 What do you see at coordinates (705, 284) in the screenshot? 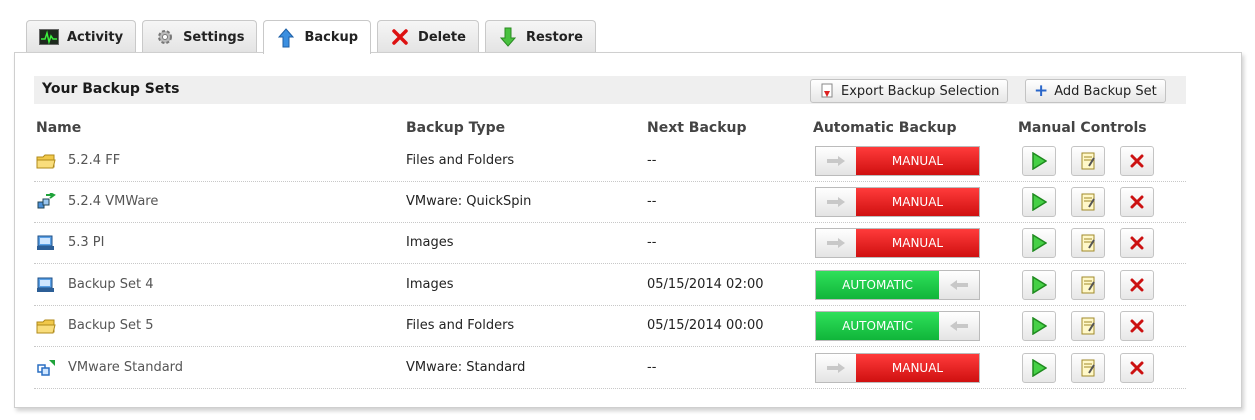
I see `next-backup: 05/15/2014 02:00` at bounding box center [705, 284].